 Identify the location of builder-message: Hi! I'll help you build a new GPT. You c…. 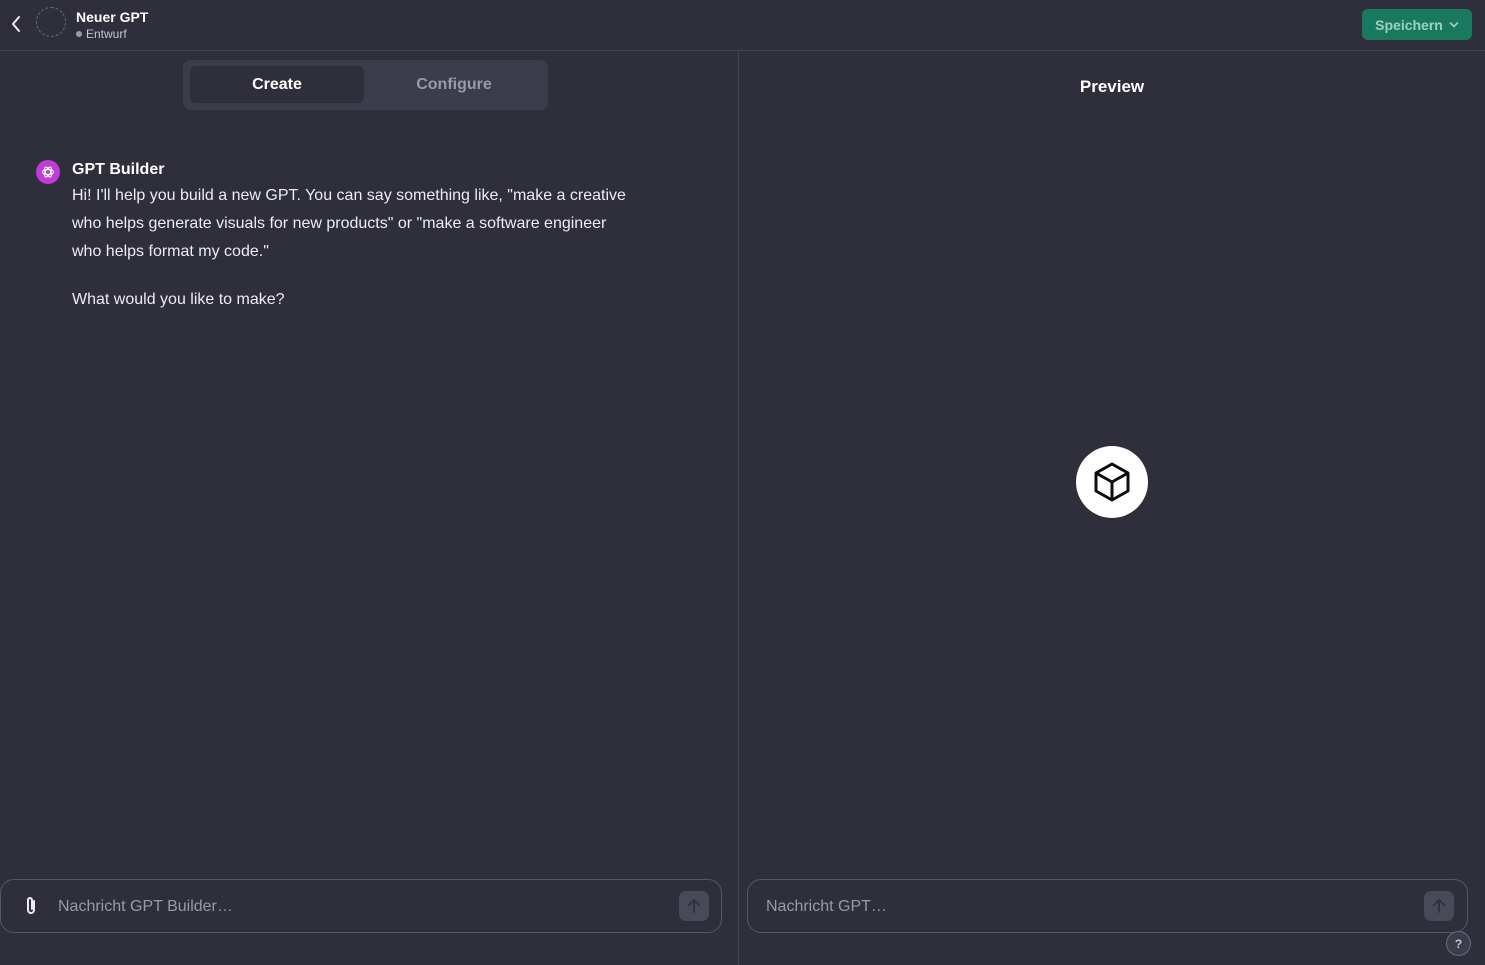
(349, 223).